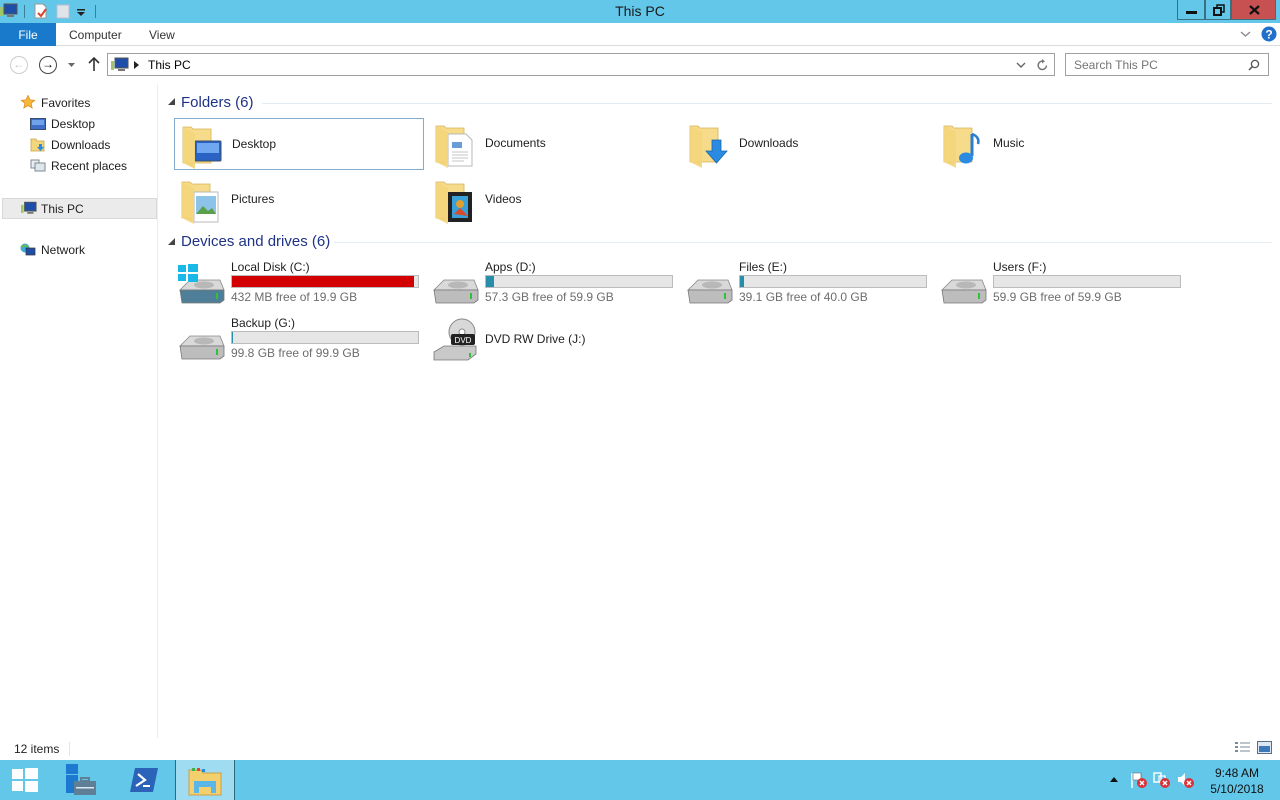 Image resolution: width=1280 pixels, height=800 pixels. What do you see at coordinates (1254, 65) in the screenshot?
I see `search-icon` at bounding box center [1254, 65].